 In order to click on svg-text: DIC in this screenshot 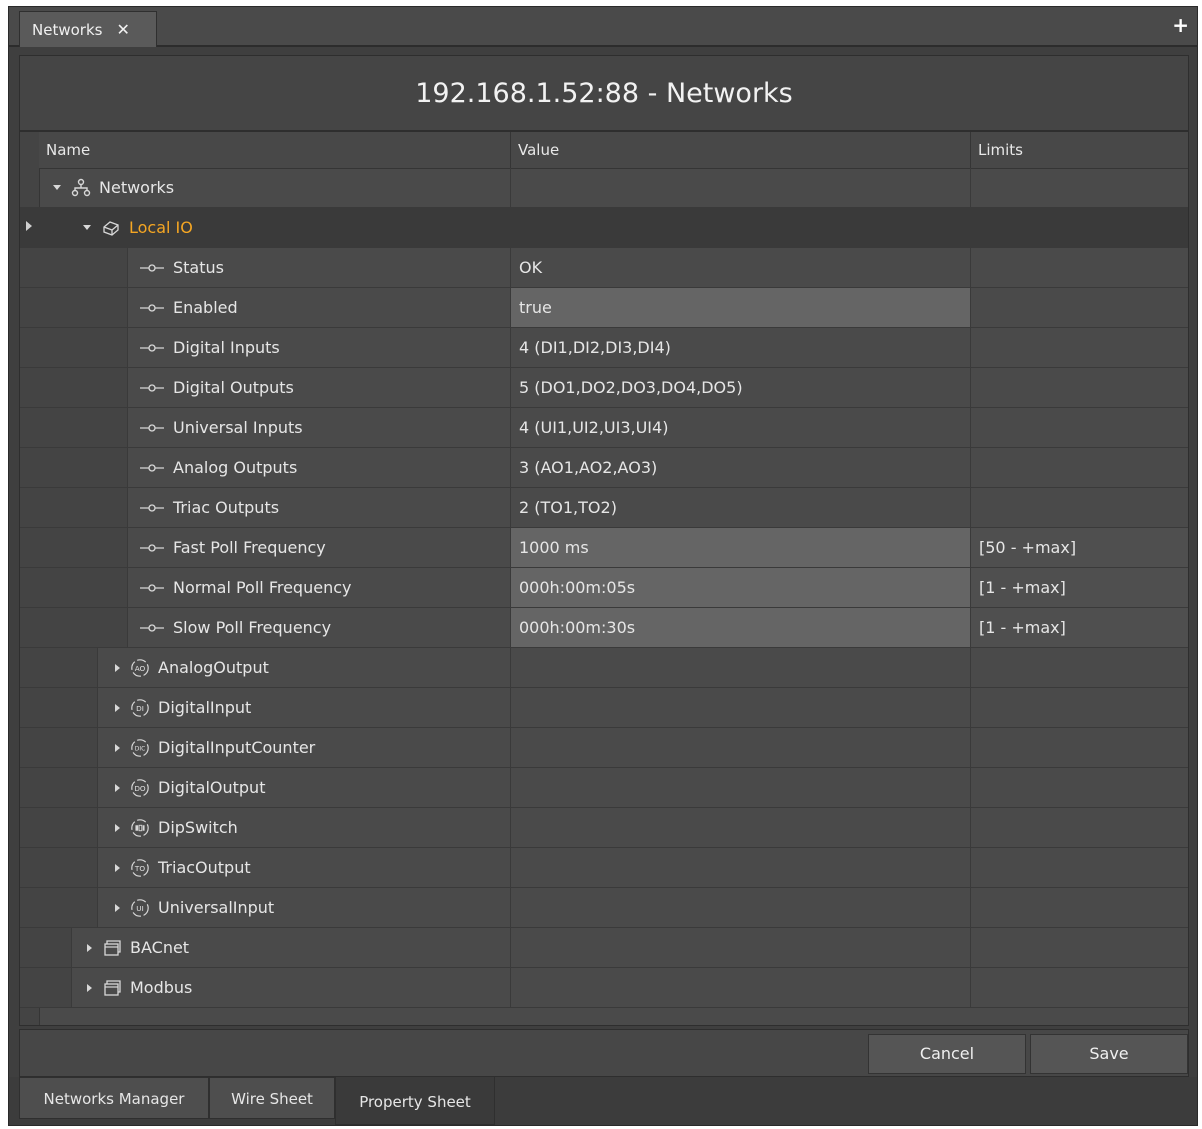, I will do `click(140, 749)`.